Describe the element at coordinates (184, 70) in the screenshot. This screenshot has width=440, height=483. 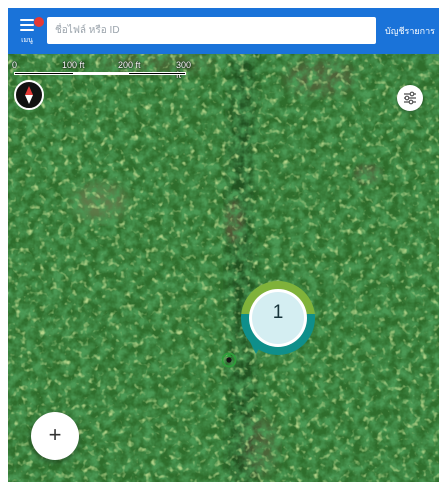
I see `scale-label-300: 300 ft` at that location.